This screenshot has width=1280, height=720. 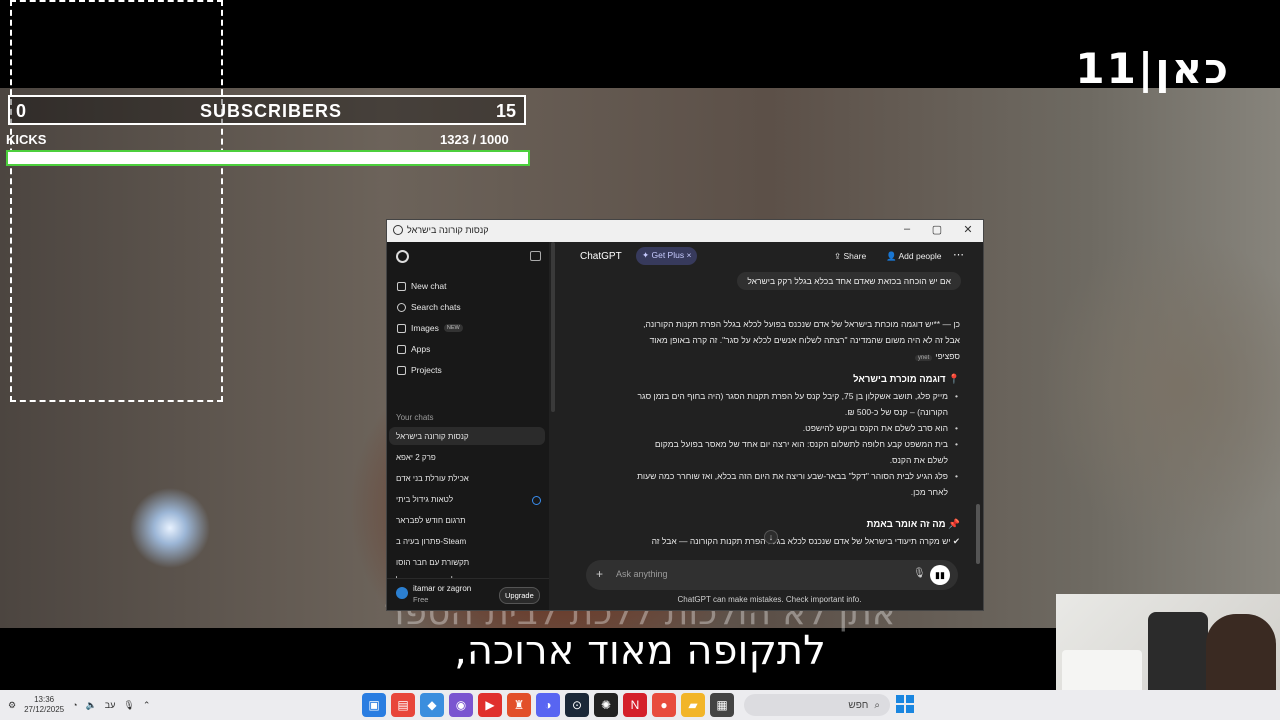 I want to click on system-tray: ⚙ 13:36 27/12/2025 ◔ 🔈 עב 🎙 ⌃, so click(x=79, y=705).